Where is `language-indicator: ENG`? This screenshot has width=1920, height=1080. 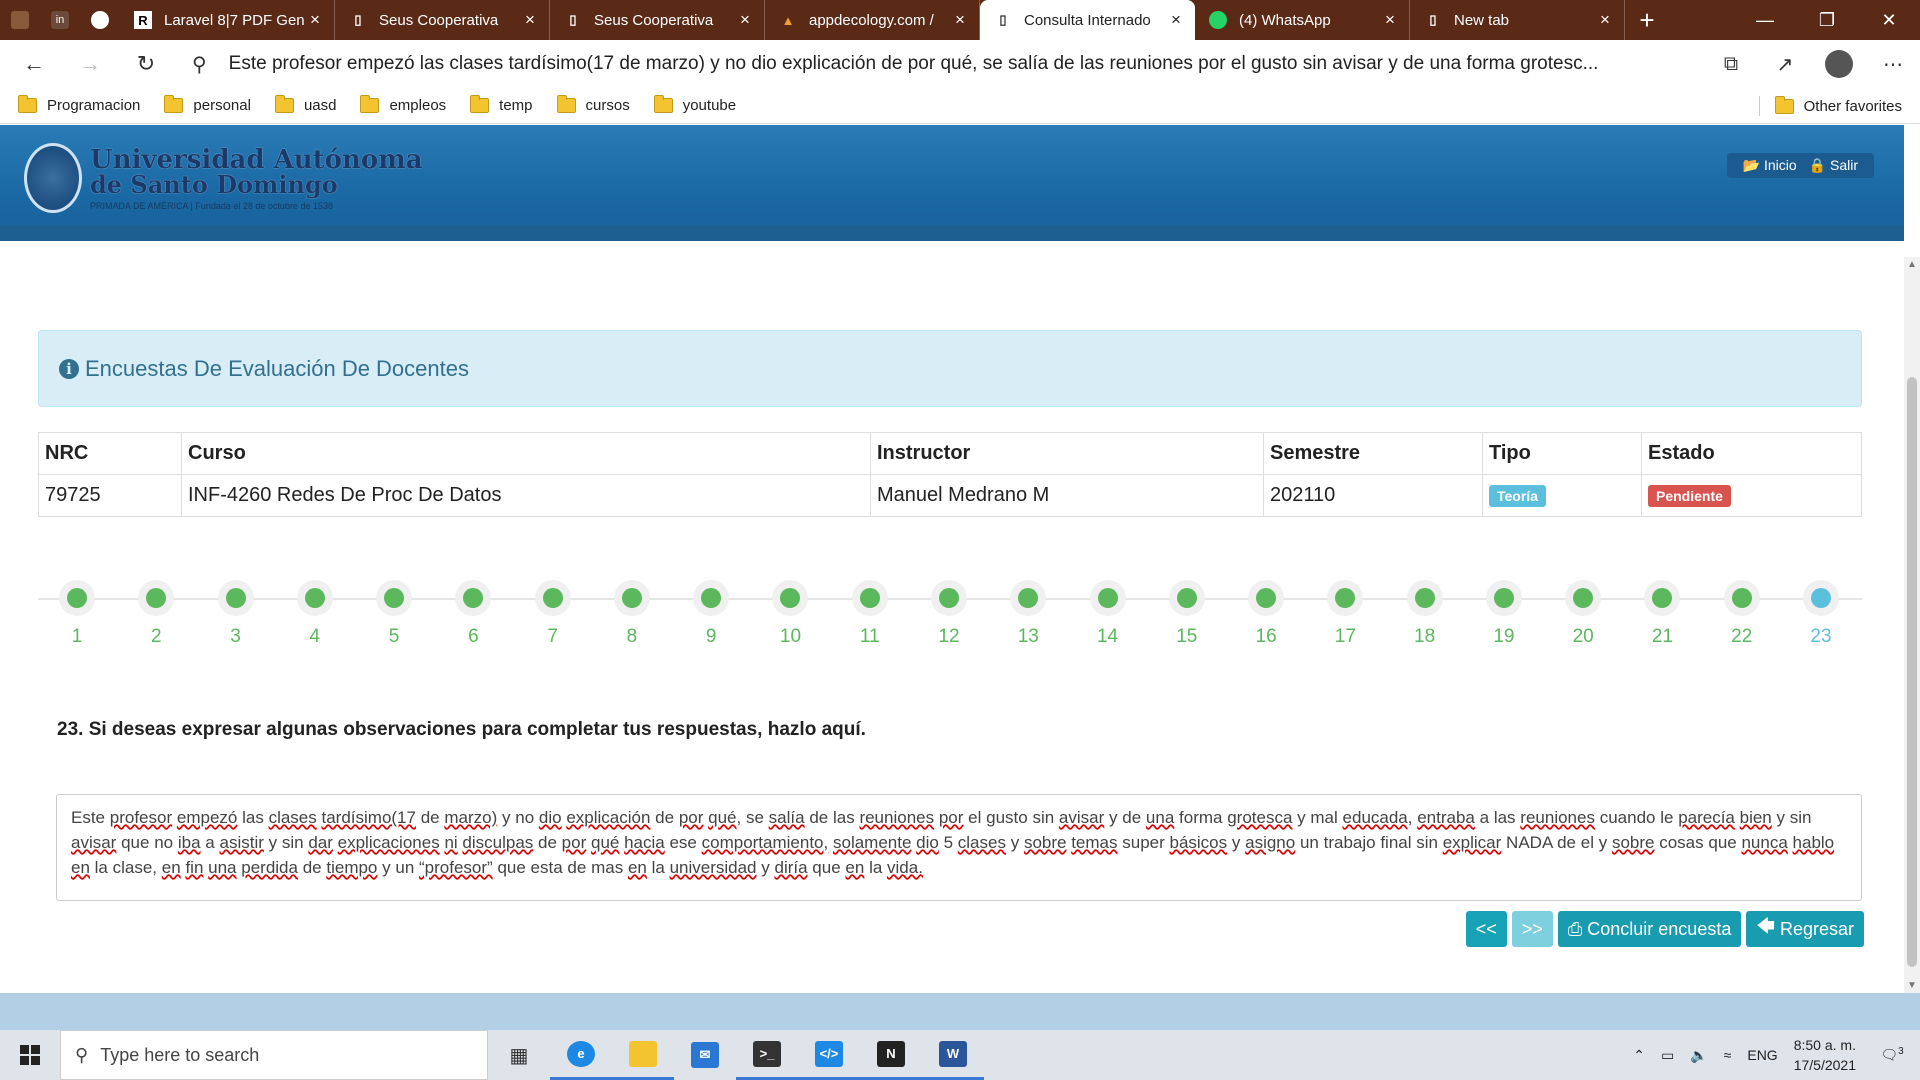
language-indicator: ENG is located at coordinates (1762, 1055).